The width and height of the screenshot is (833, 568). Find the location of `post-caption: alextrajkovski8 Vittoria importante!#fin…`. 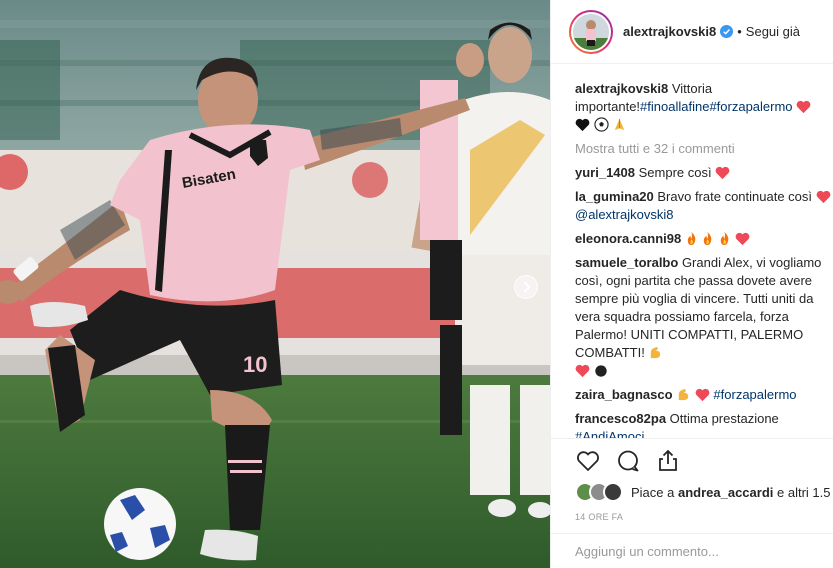

post-caption: alextrajkovski8 Vittoria importante!#fin… is located at coordinates (704, 107).